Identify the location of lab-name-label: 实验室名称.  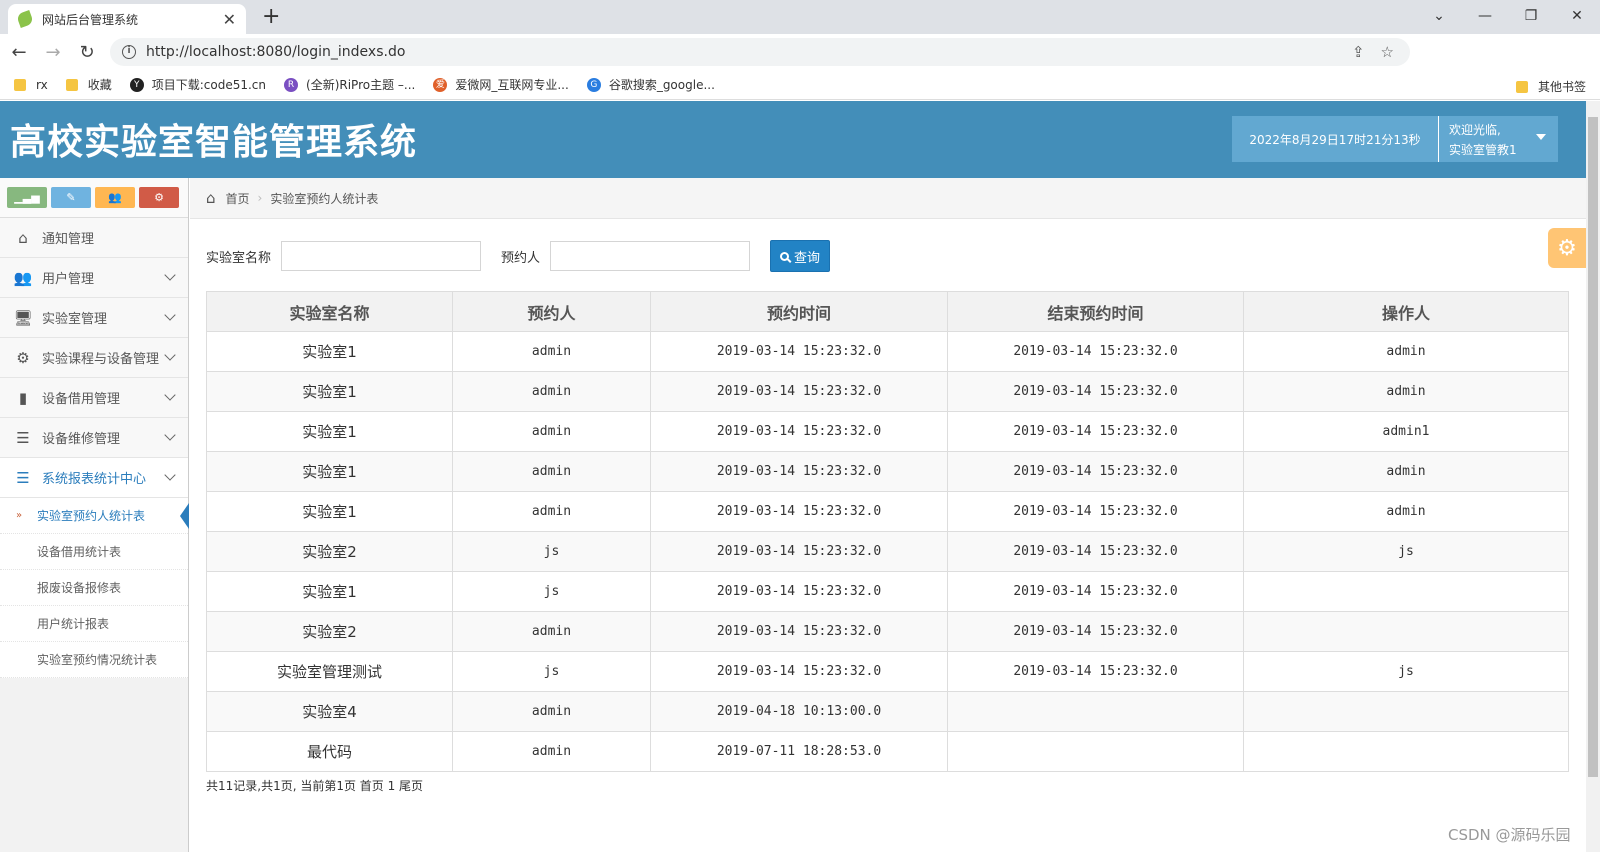
(239, 258).